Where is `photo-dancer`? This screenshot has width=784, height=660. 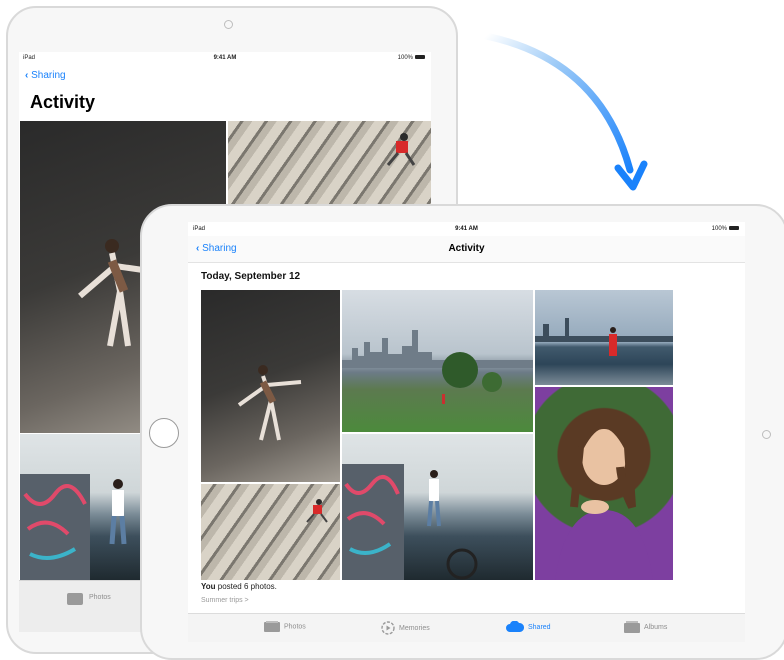 photo-dancer is located at coordinates (270, 386).